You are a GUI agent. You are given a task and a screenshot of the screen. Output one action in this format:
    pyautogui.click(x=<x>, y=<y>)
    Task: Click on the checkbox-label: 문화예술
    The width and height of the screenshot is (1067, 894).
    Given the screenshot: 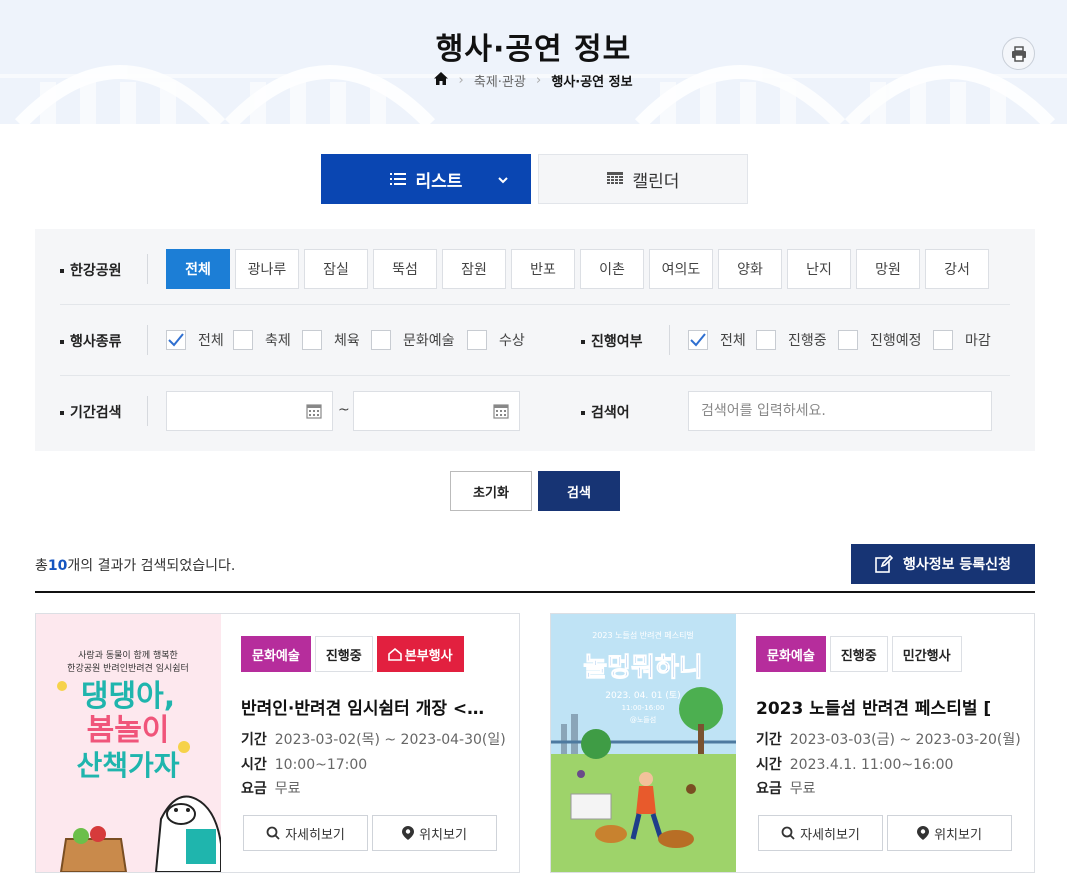 What is the action you would take?
    pyautogui.click(x=429, y=341)
    